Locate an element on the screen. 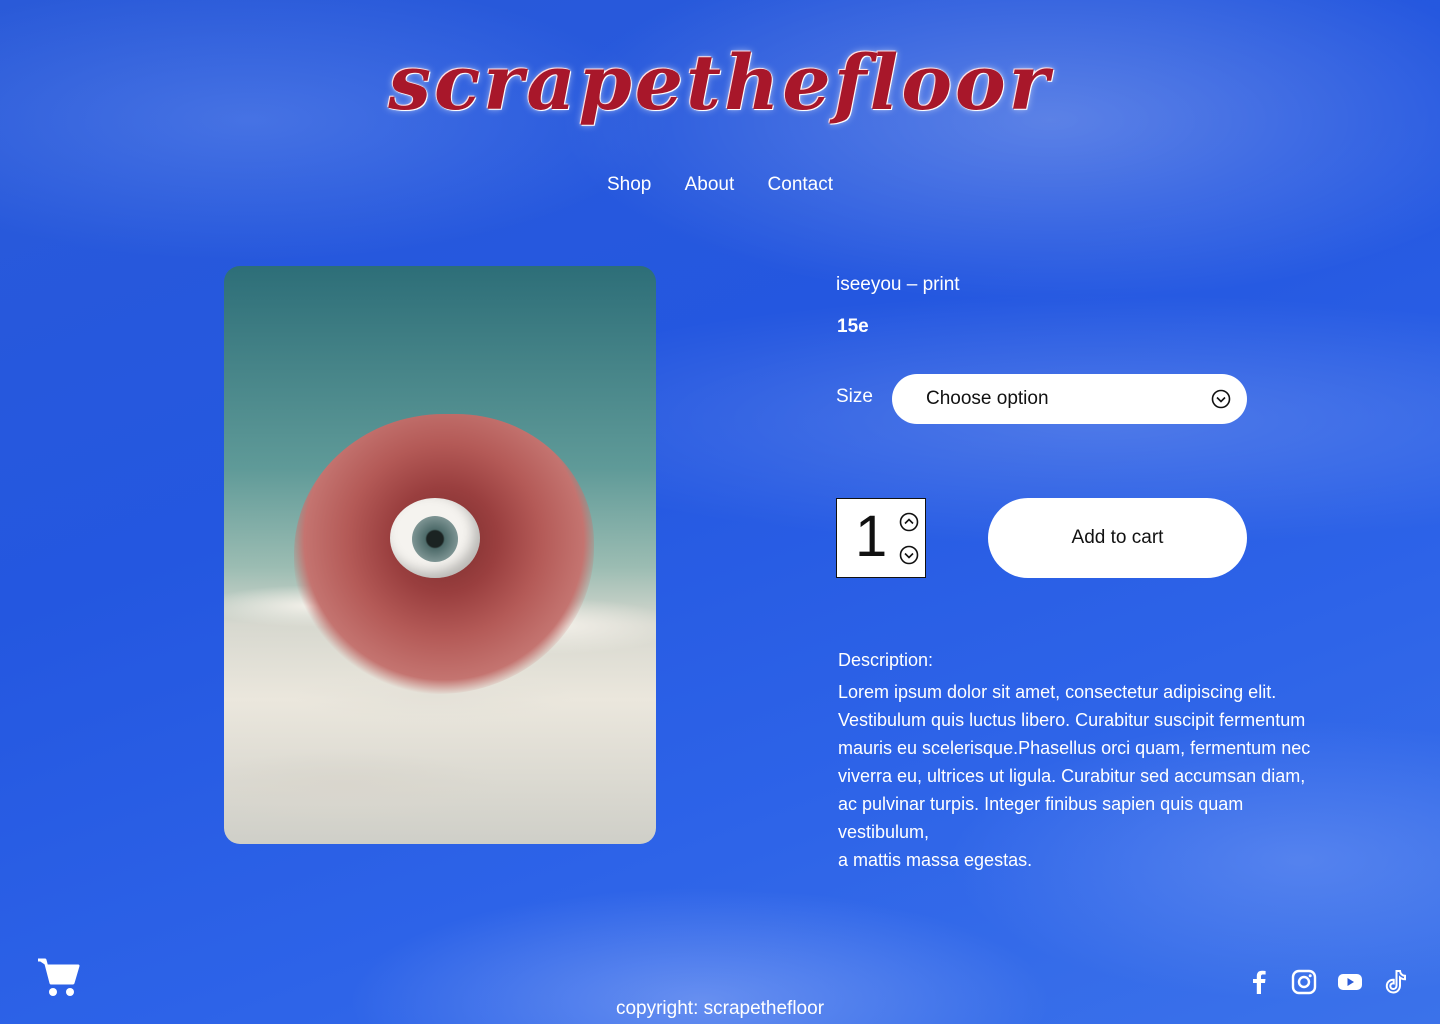 The image size is (1440, 1024). youtube-icon is located at coordinates (1350, 982).